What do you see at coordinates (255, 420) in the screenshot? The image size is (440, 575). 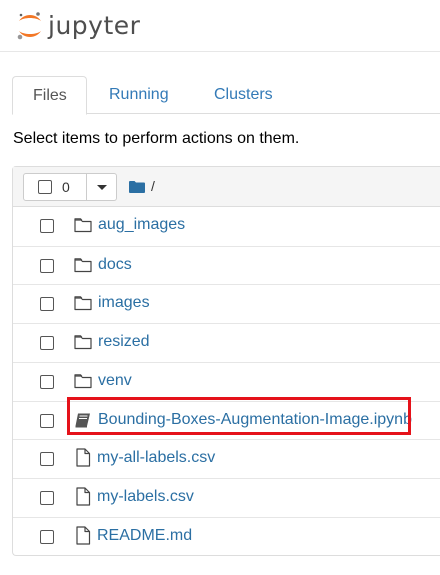 I see `file-name-link: Bounding-Boxes-Augmentation-Image.ipynb` at bounding box center [255, 420].